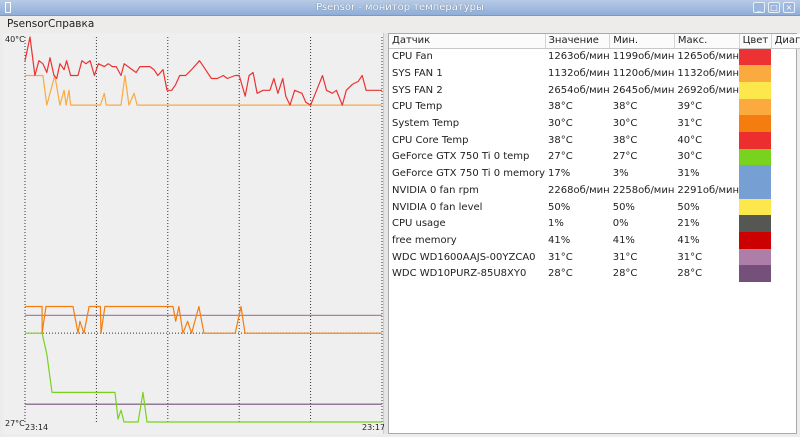 This screenshot has width=800, height=437. Describe the element at coordinates (579, 57) in the screenshot. I see `cell-value: 1263об/мин` at that location.